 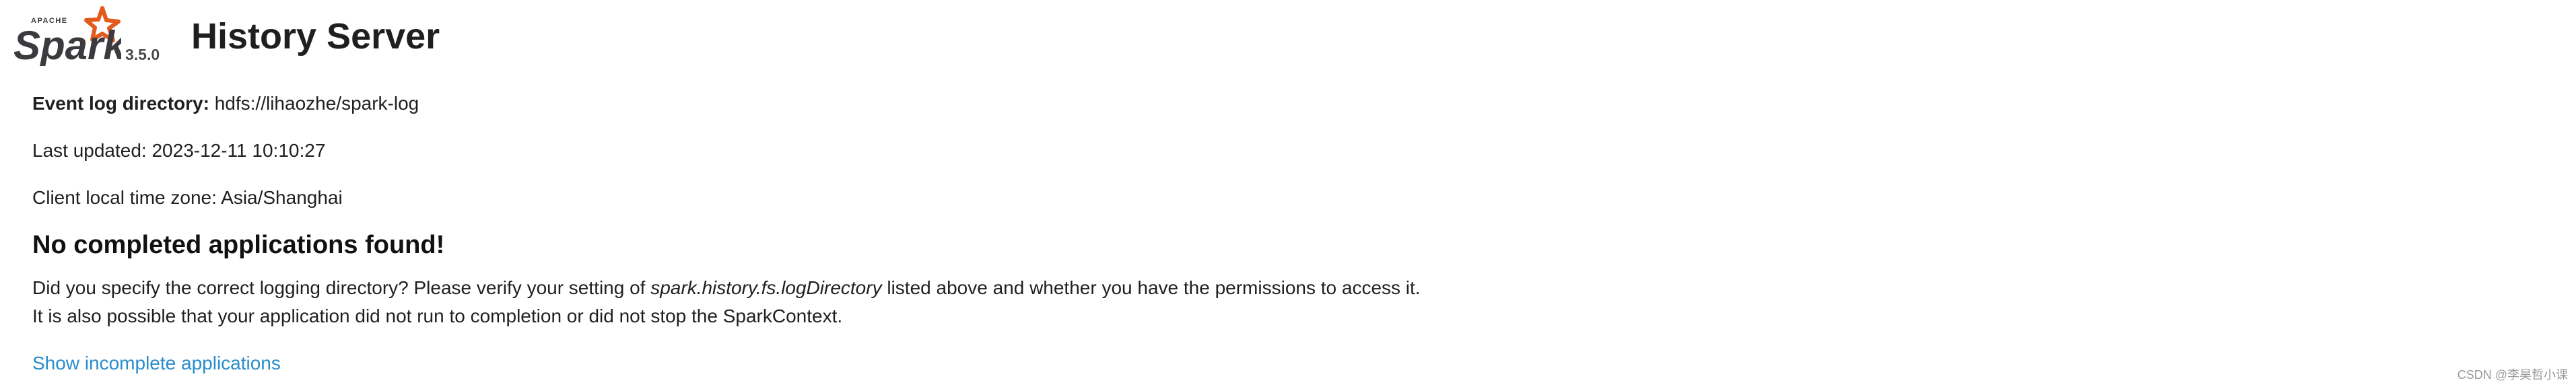 I want to click on spark-logo: APACHE Spark, so click(x=67, y=36).